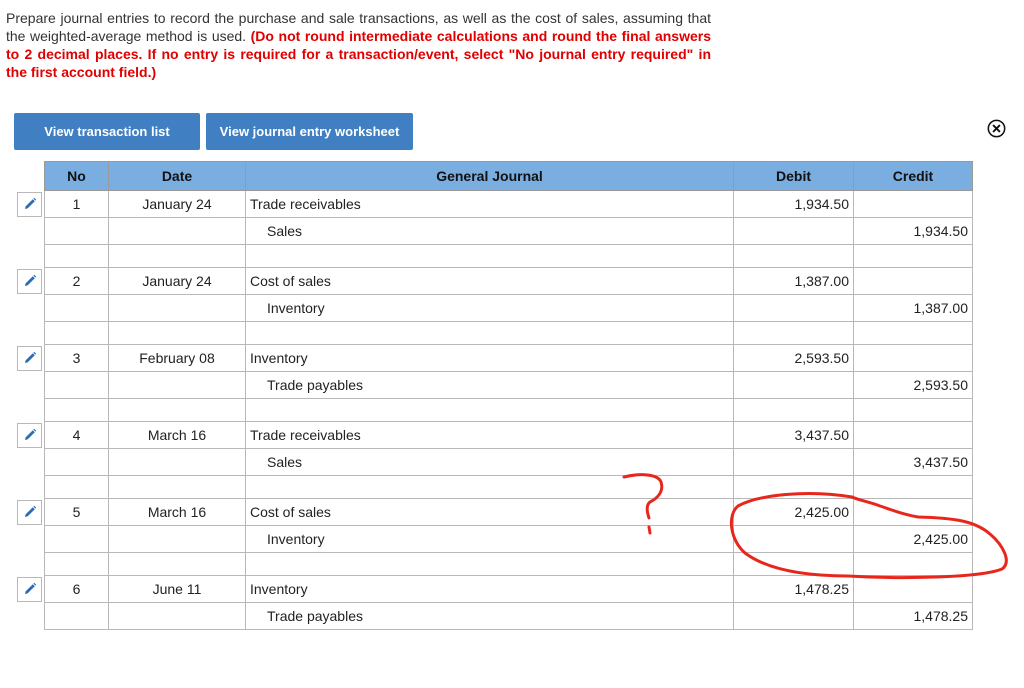 Image resolution: width=1024 pixels, height=688 pixels. I want to click on header-no: No, so click(76, 176).